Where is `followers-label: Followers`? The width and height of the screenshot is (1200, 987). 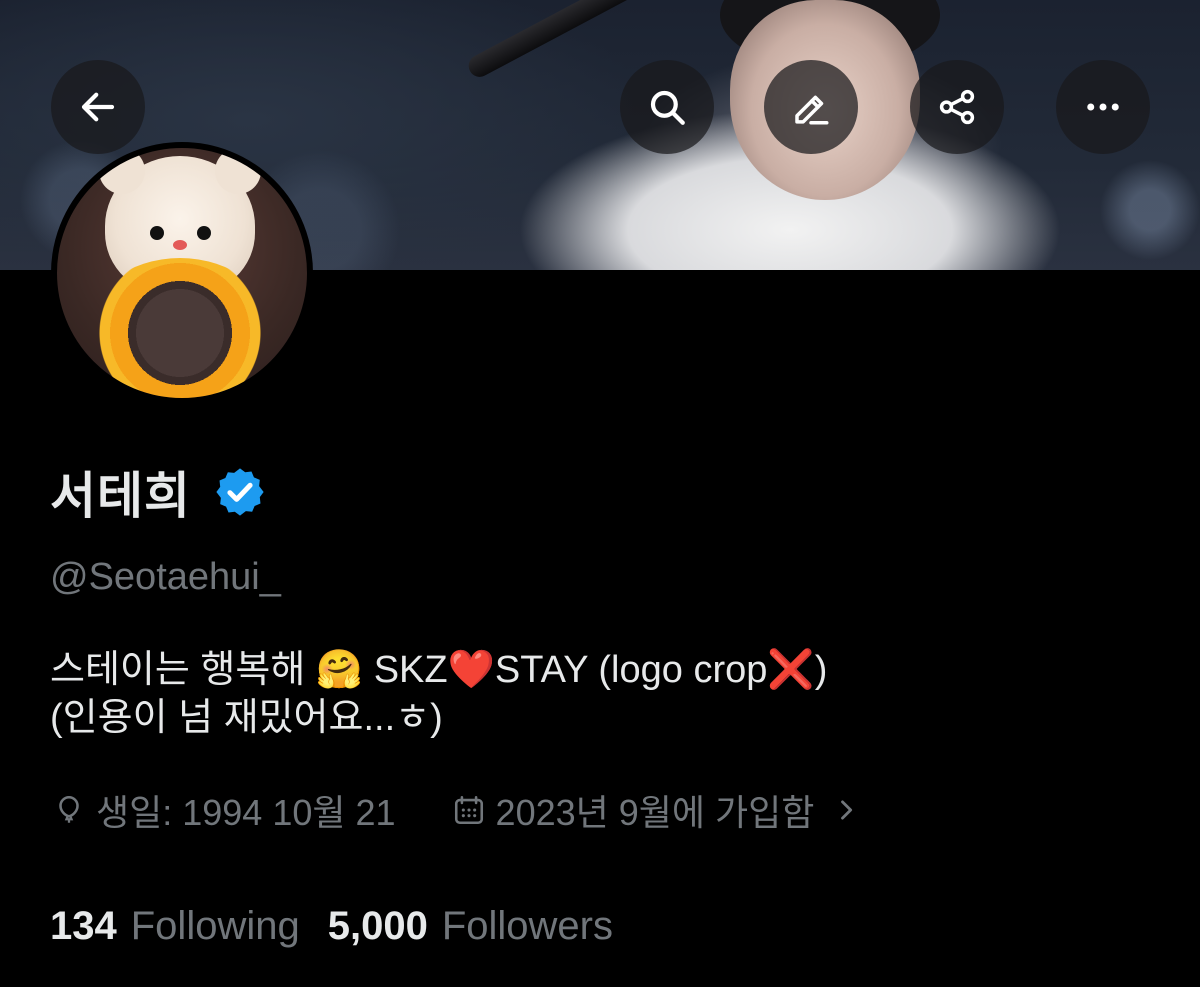
followers-label: Followers is located at coordinates (527, 926).